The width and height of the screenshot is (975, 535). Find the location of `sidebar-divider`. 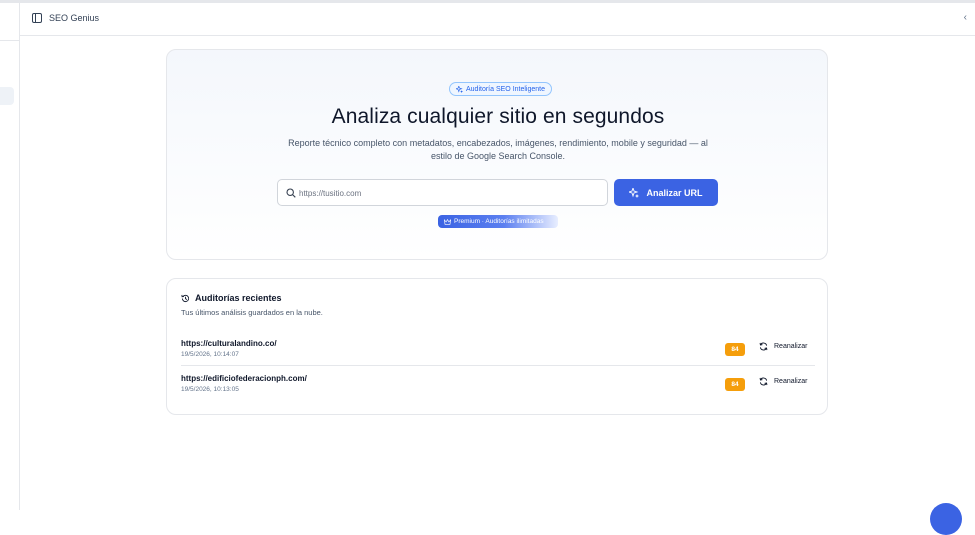

sidebar-divider is located at coordinates (10, 40).